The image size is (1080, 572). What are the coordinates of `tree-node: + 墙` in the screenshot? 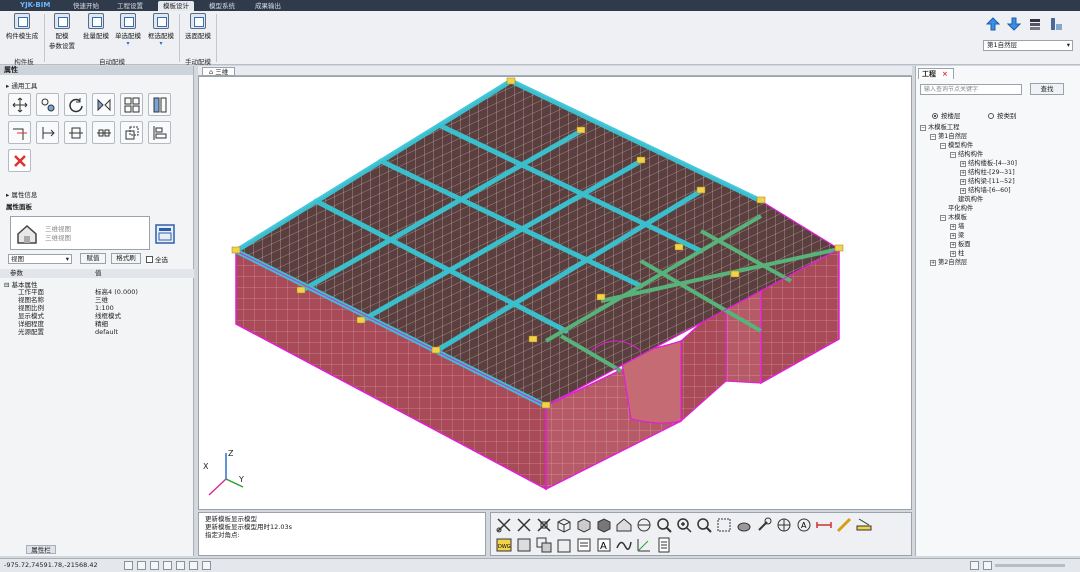 It's located at (957, 227).